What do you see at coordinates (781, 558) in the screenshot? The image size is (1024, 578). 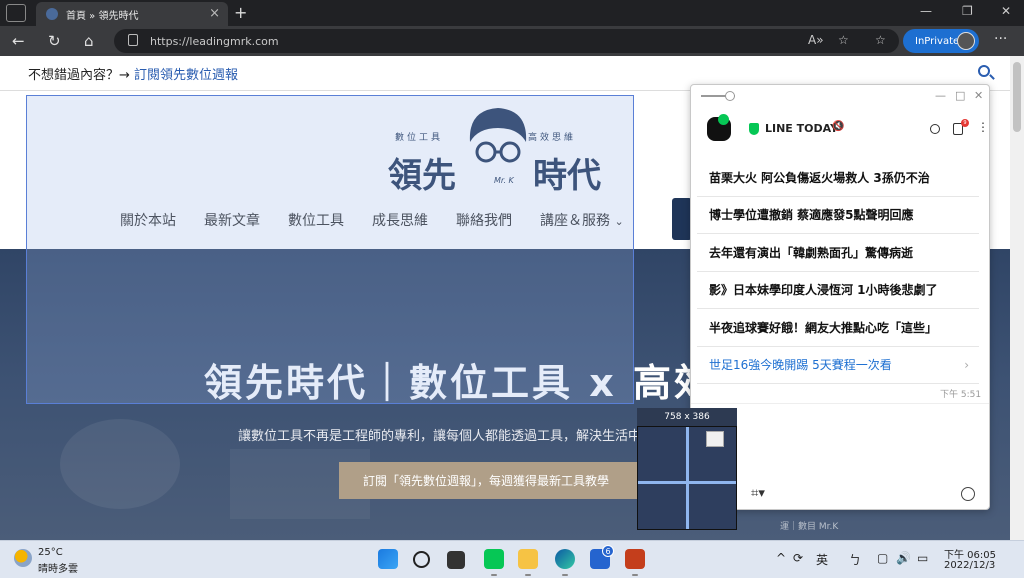 I see `tray-expand-icon: ^` at bounding box center [781, 558].